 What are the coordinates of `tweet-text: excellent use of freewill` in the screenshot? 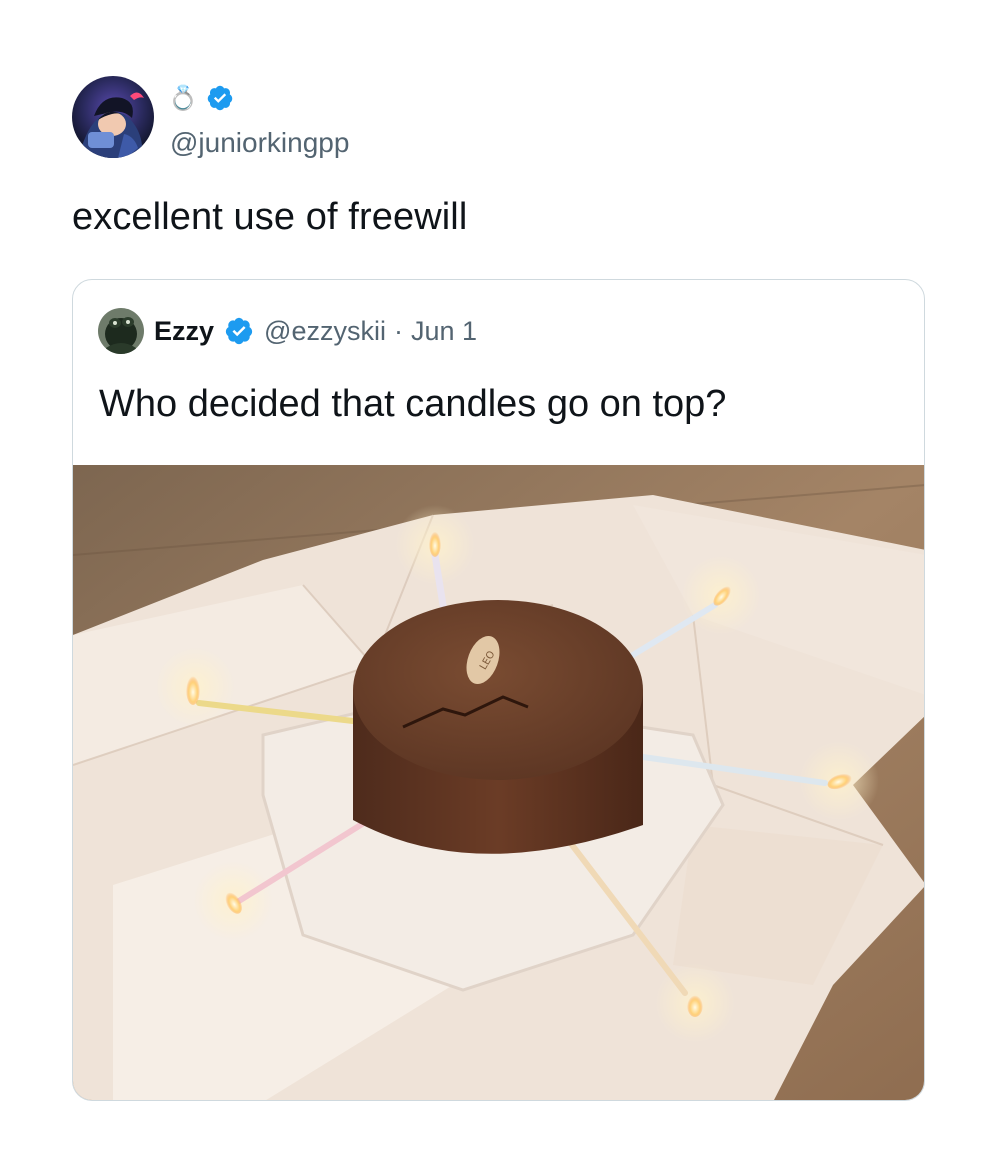 It's located at (270, 217).